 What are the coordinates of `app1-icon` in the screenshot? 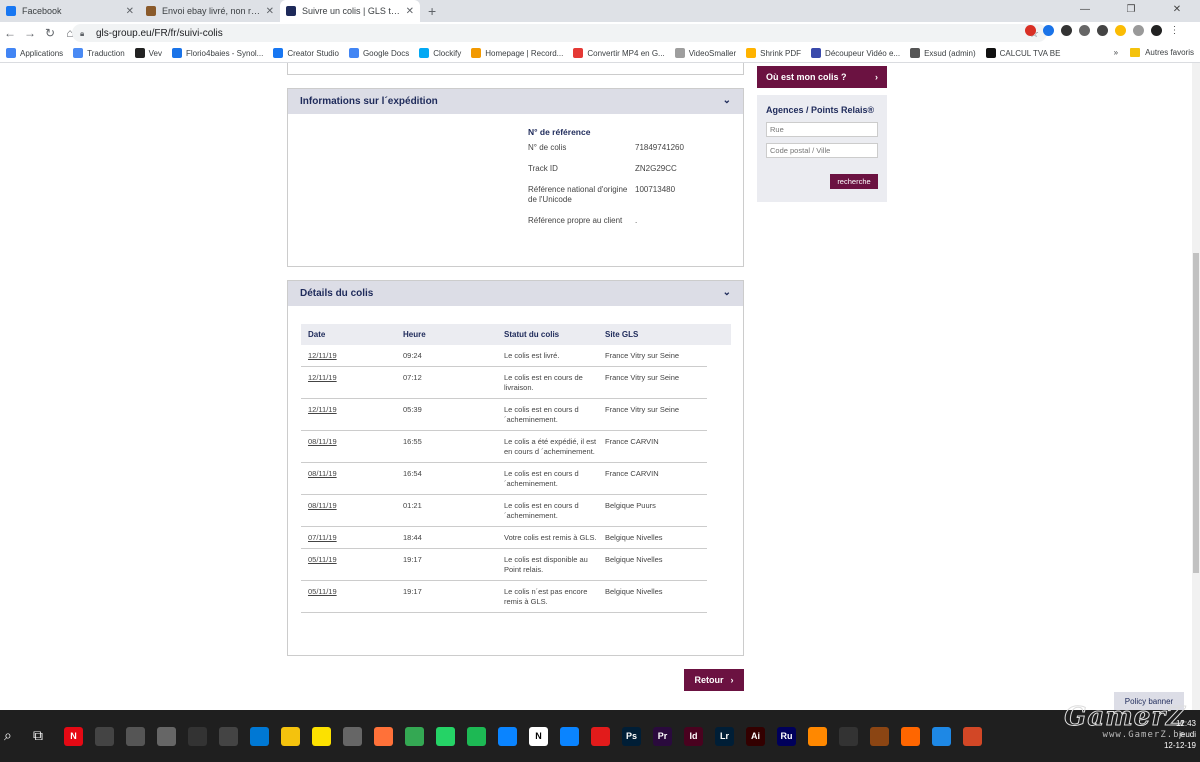 It's located at (848, 736).